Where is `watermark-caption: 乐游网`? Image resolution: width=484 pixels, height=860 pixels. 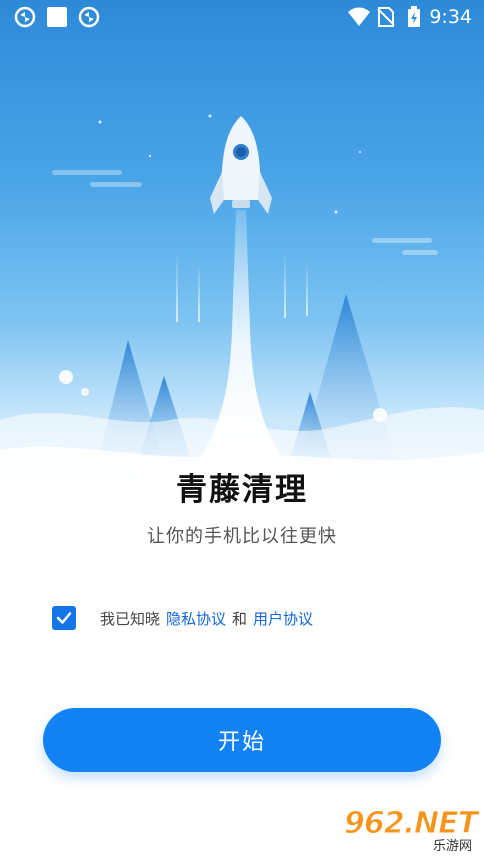 watermark-caption: 乐游网 is located at coordinates (452, 844).